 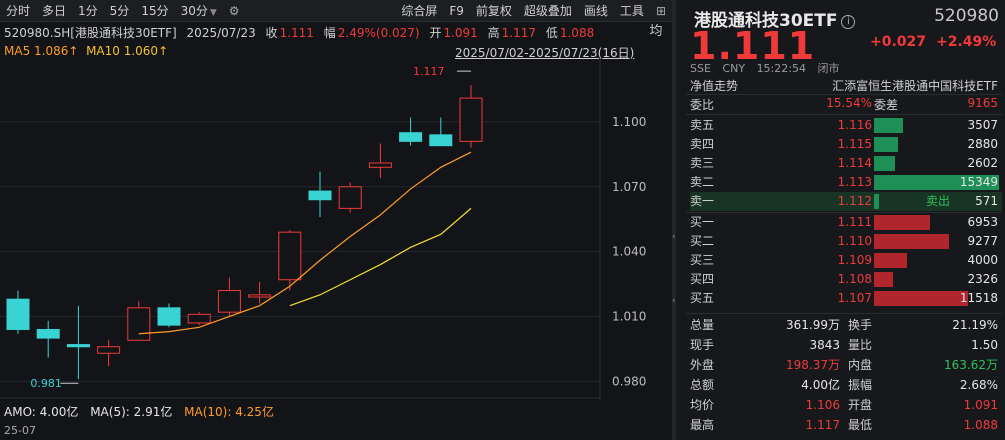 I want to click on stat-value: 1.117, so click(x=822, y=425).